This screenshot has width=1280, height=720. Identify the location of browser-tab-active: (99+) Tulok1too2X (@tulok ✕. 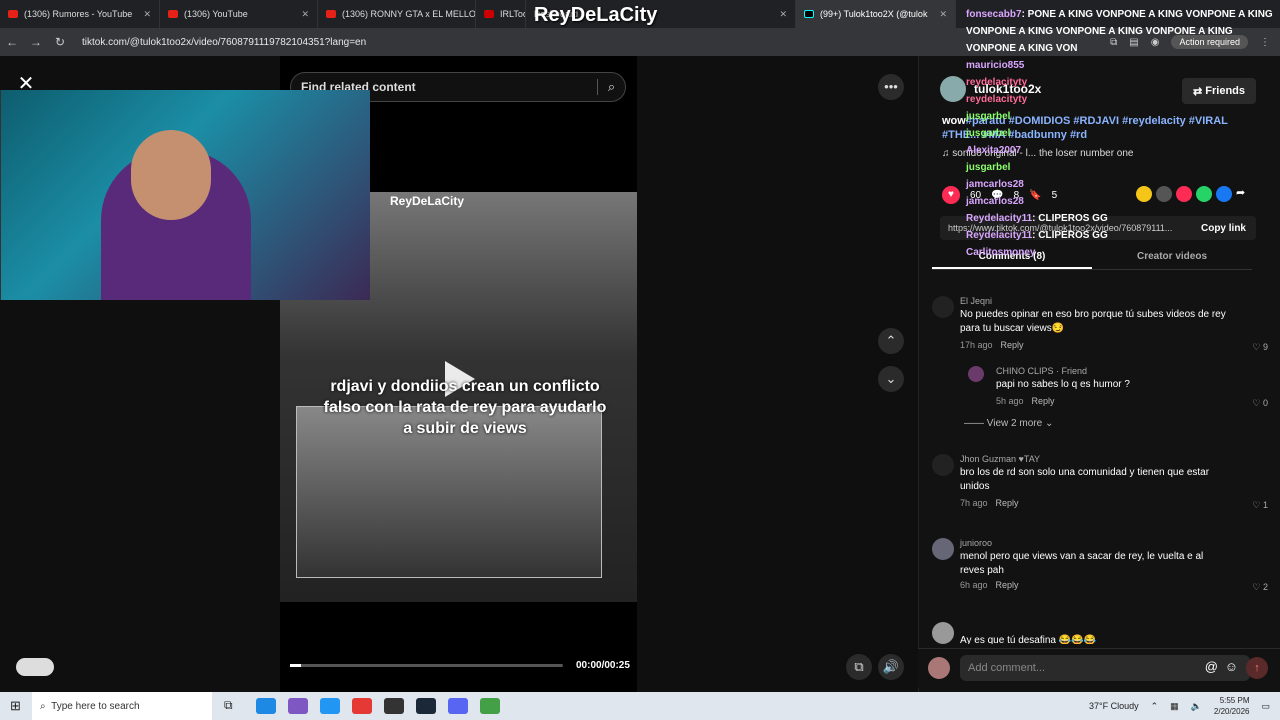
(876, 14).